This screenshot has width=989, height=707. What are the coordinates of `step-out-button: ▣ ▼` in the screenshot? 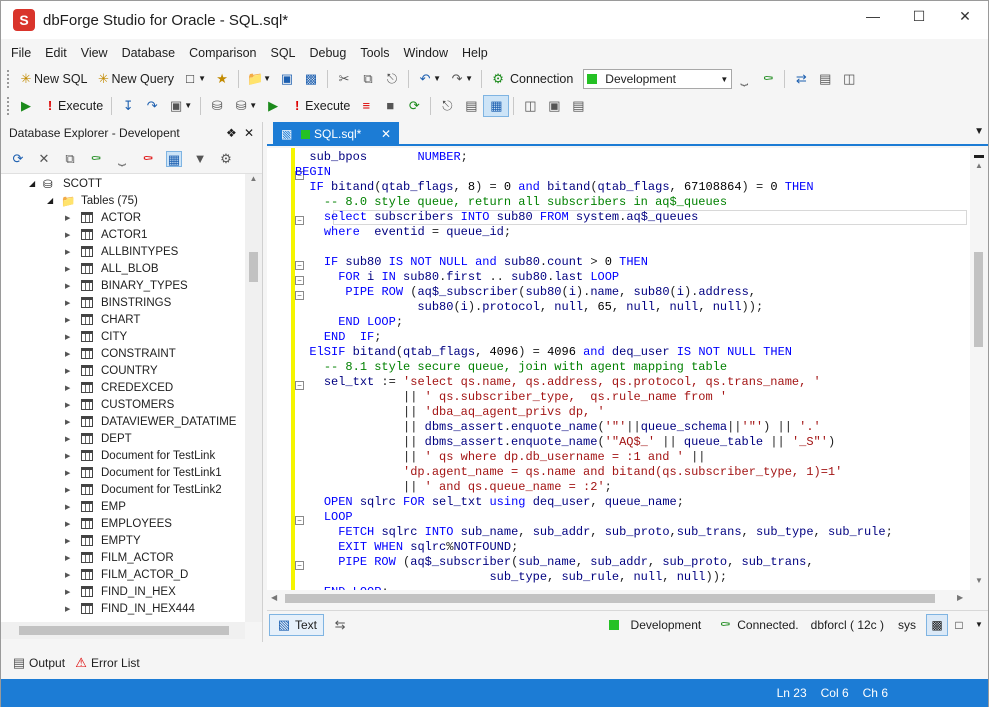 It's located at (180, 106).